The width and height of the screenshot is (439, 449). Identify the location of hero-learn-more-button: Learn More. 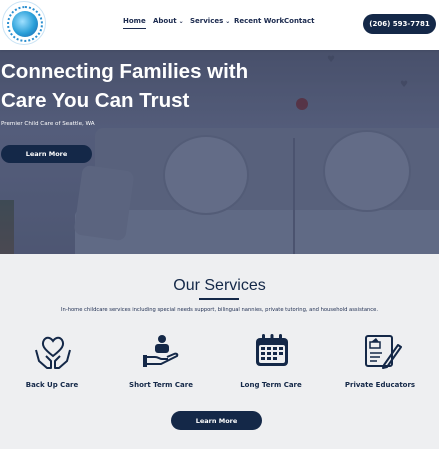
(46, 154).